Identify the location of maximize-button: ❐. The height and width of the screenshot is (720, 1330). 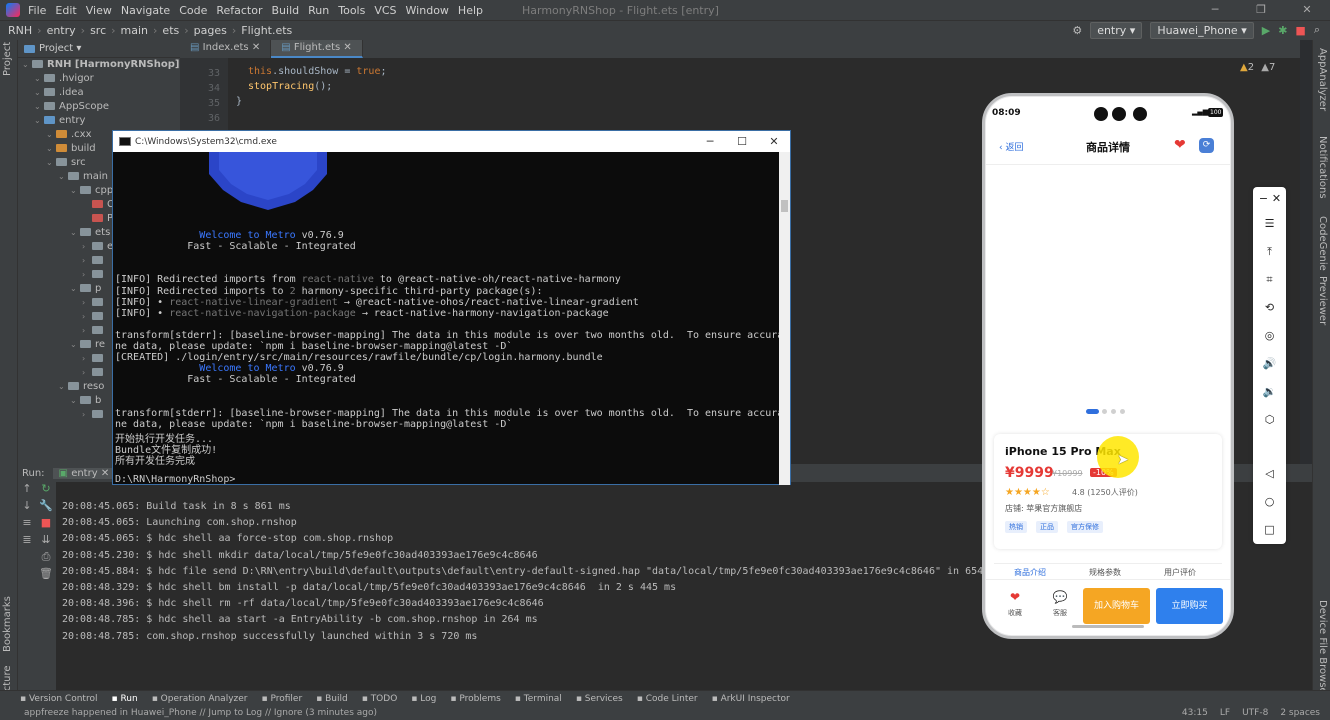
(1261, 10).